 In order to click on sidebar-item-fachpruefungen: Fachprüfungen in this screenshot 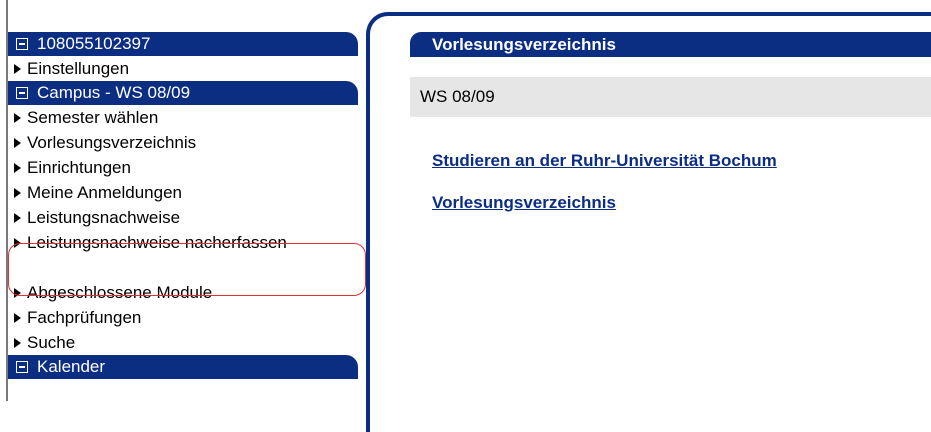, I will do `click(183, 317)`.